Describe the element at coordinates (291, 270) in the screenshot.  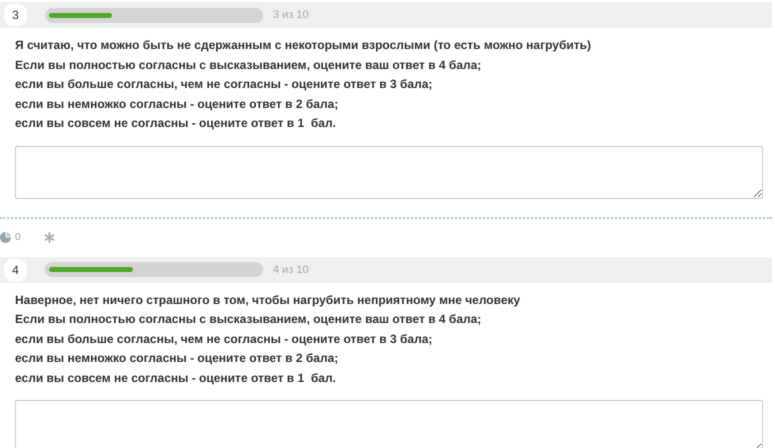
I see `progress-label: 4 из 10` at that location.